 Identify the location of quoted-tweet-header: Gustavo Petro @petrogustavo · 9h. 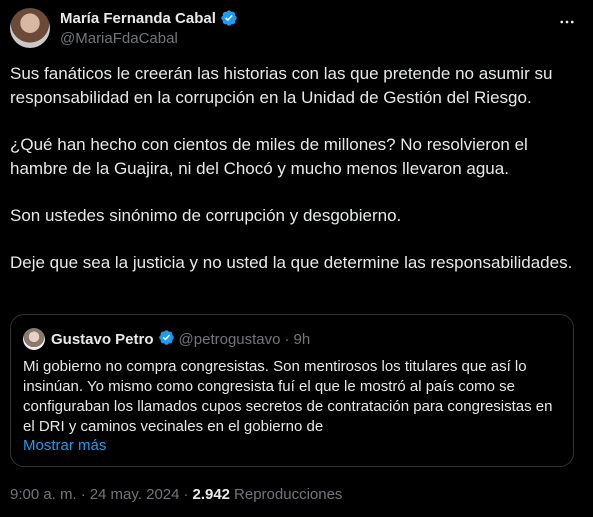
(166, 339).